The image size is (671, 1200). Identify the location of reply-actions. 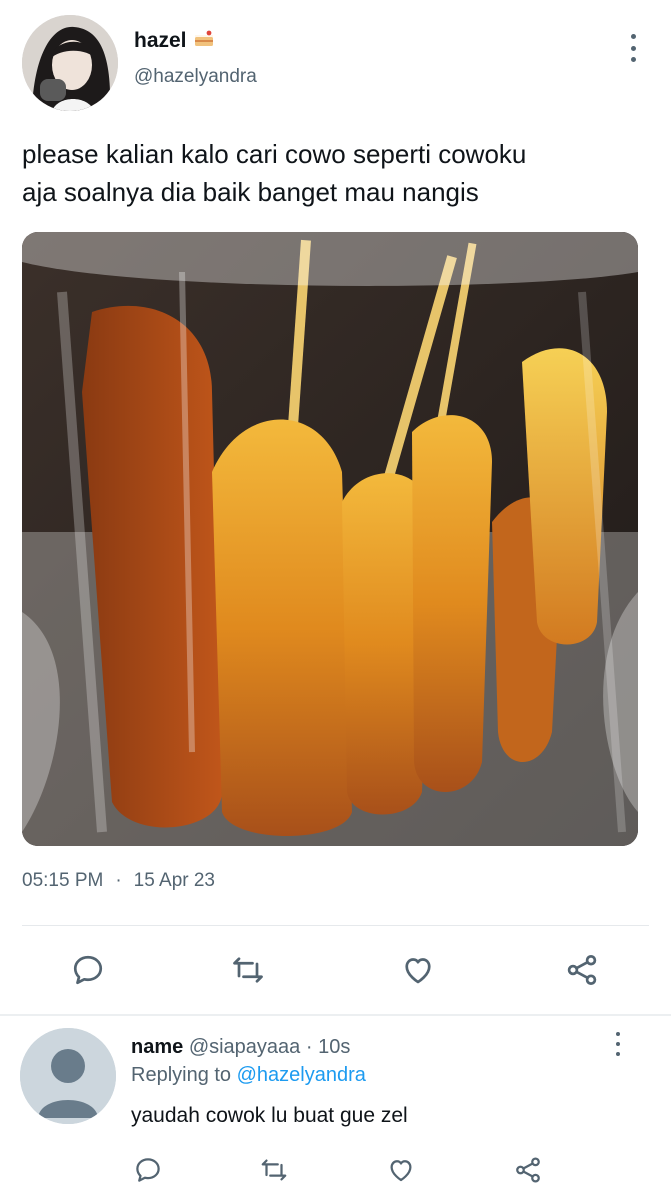
(335, 1170).